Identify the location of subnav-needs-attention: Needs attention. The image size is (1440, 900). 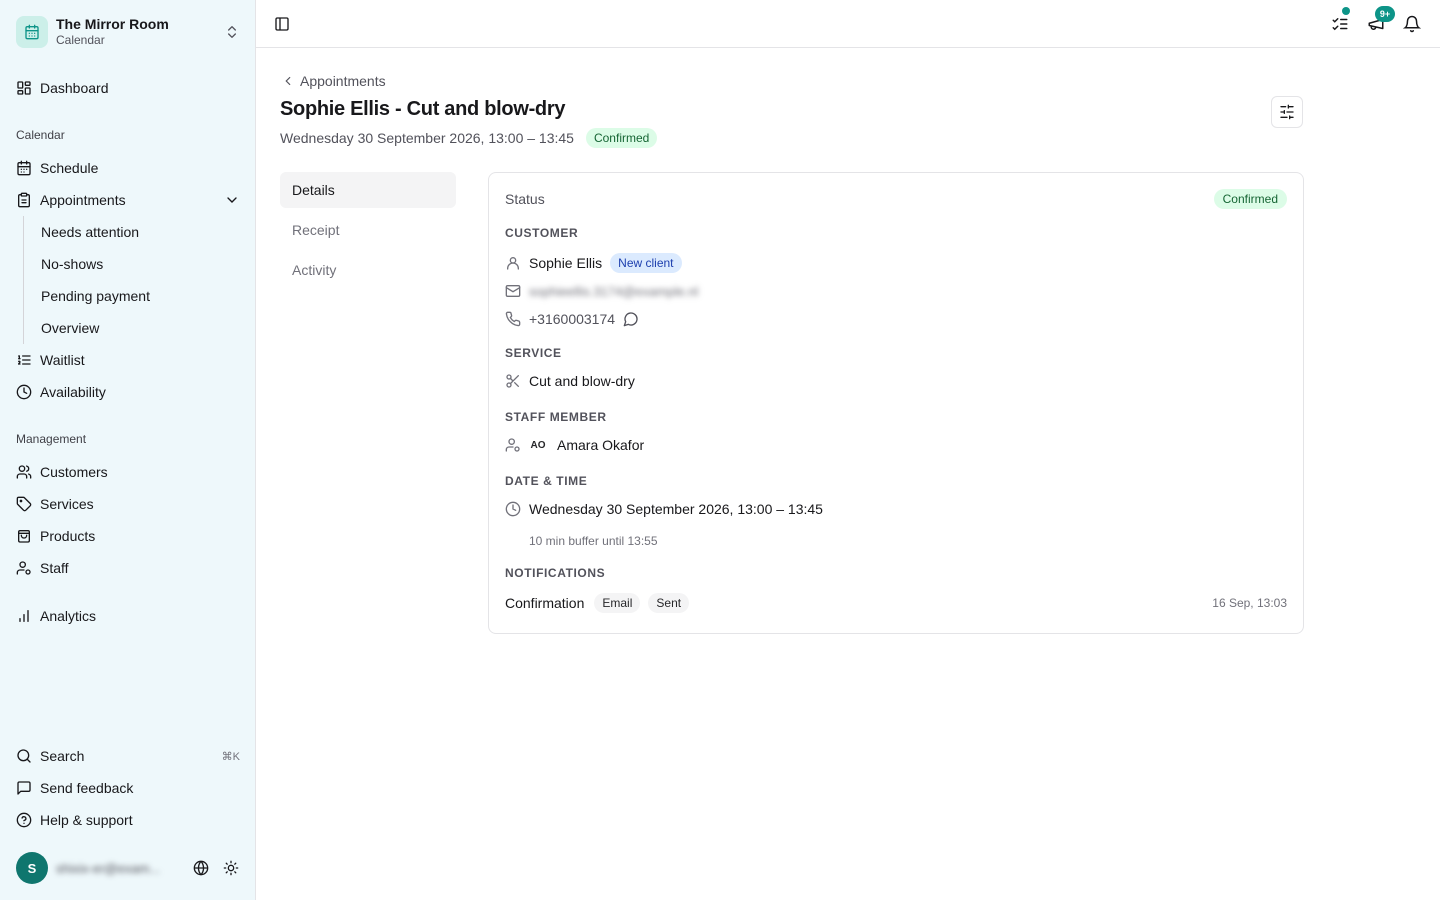
(138, 232).